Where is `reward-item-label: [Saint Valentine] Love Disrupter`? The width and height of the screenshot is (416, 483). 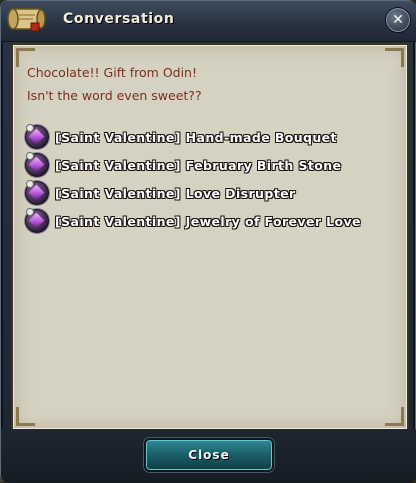 reward-item-label: [Saint Valentine] Love Disrupter is located at coordinates (175, 193).